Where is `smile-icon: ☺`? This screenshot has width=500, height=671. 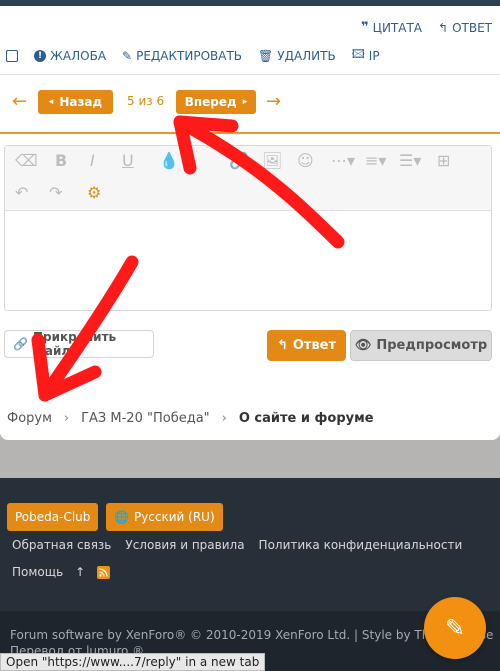 smile-icon: ☺ is located at coordinates (305, 160).